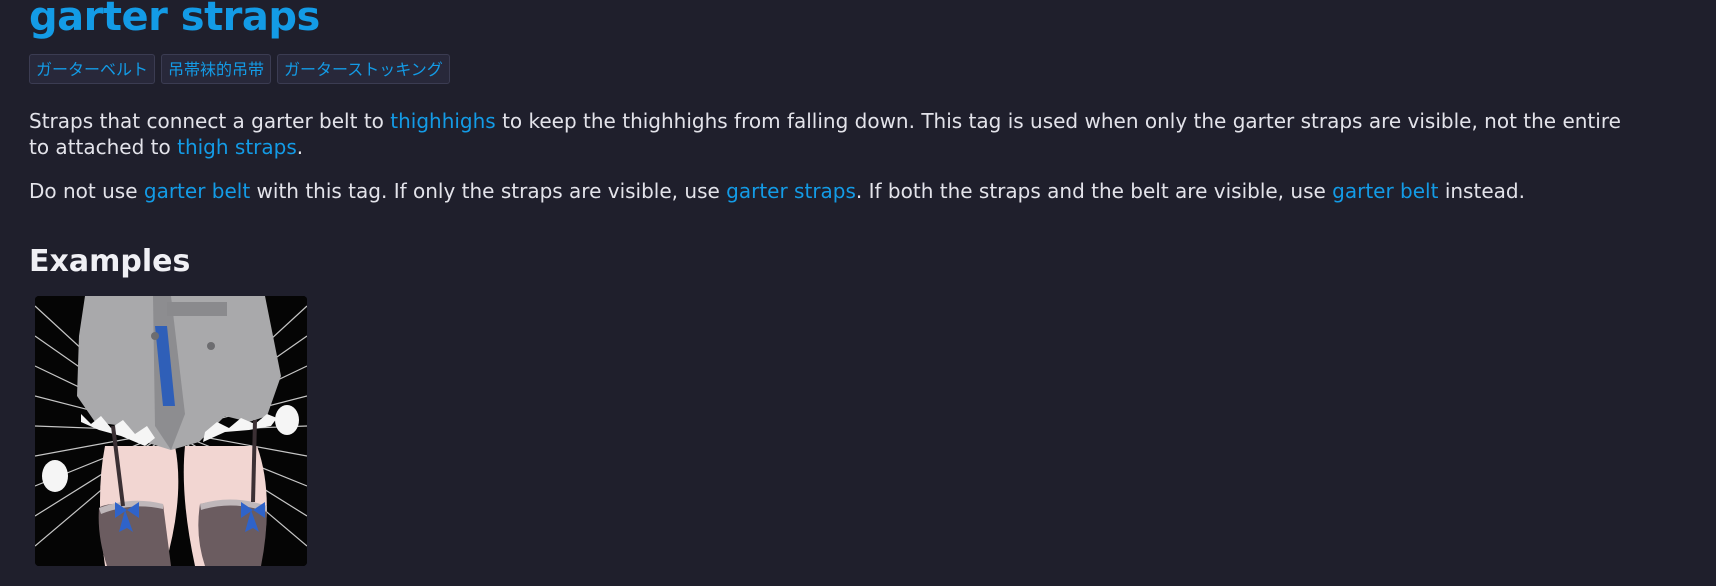 This screenshot has width=1716, height=586. I want to click on link-thigh-straps: thigh straps, so click(237, 147).